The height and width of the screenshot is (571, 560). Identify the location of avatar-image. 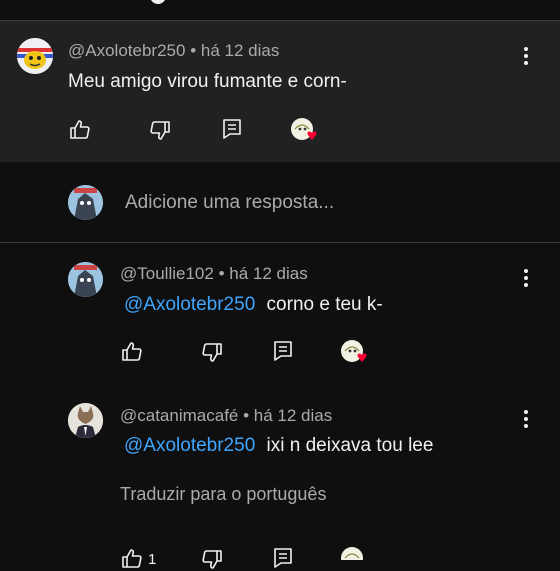
(35, 56).